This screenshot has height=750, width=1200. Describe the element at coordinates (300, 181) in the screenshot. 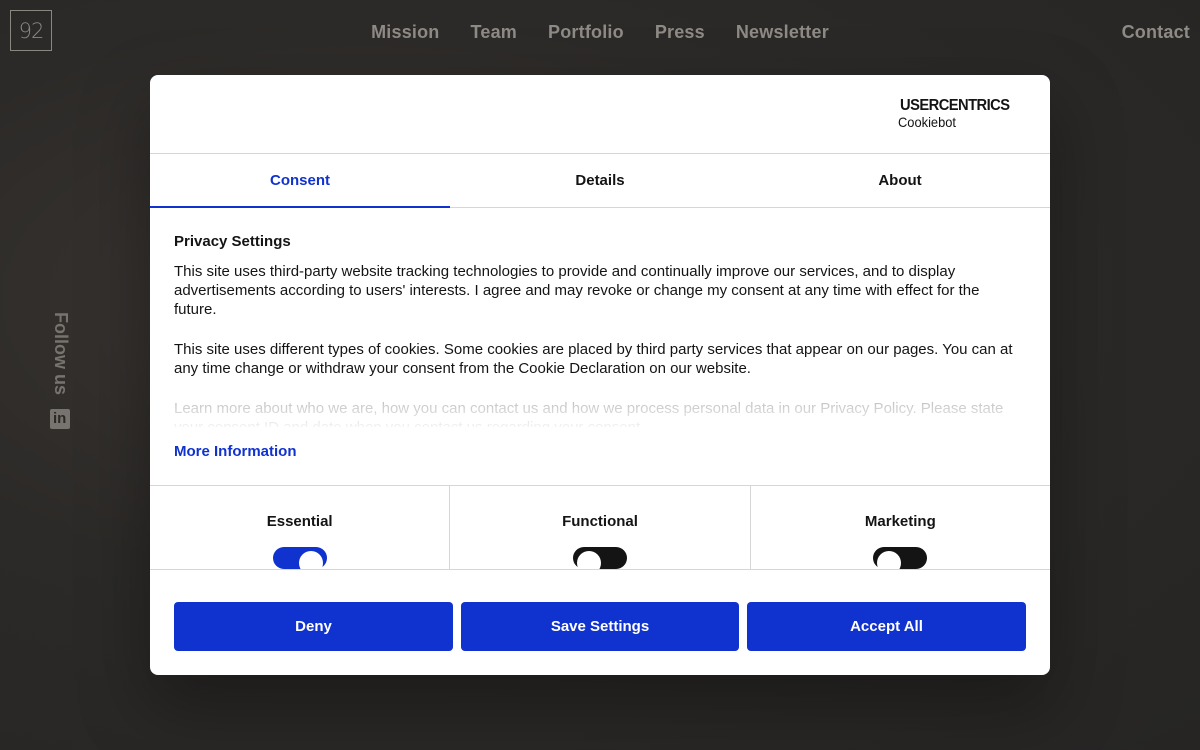

I see `tab-consent: Consent` at that location.